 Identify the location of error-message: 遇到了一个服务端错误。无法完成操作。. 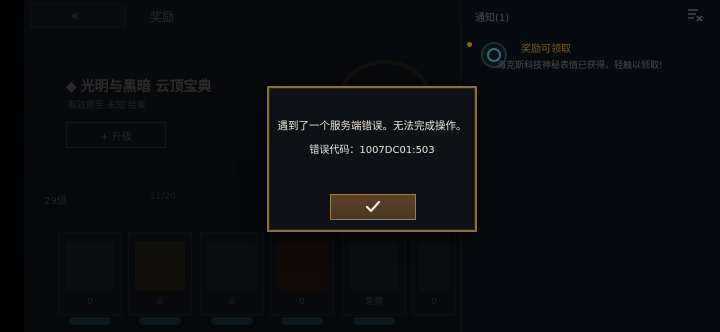
(372, 126).